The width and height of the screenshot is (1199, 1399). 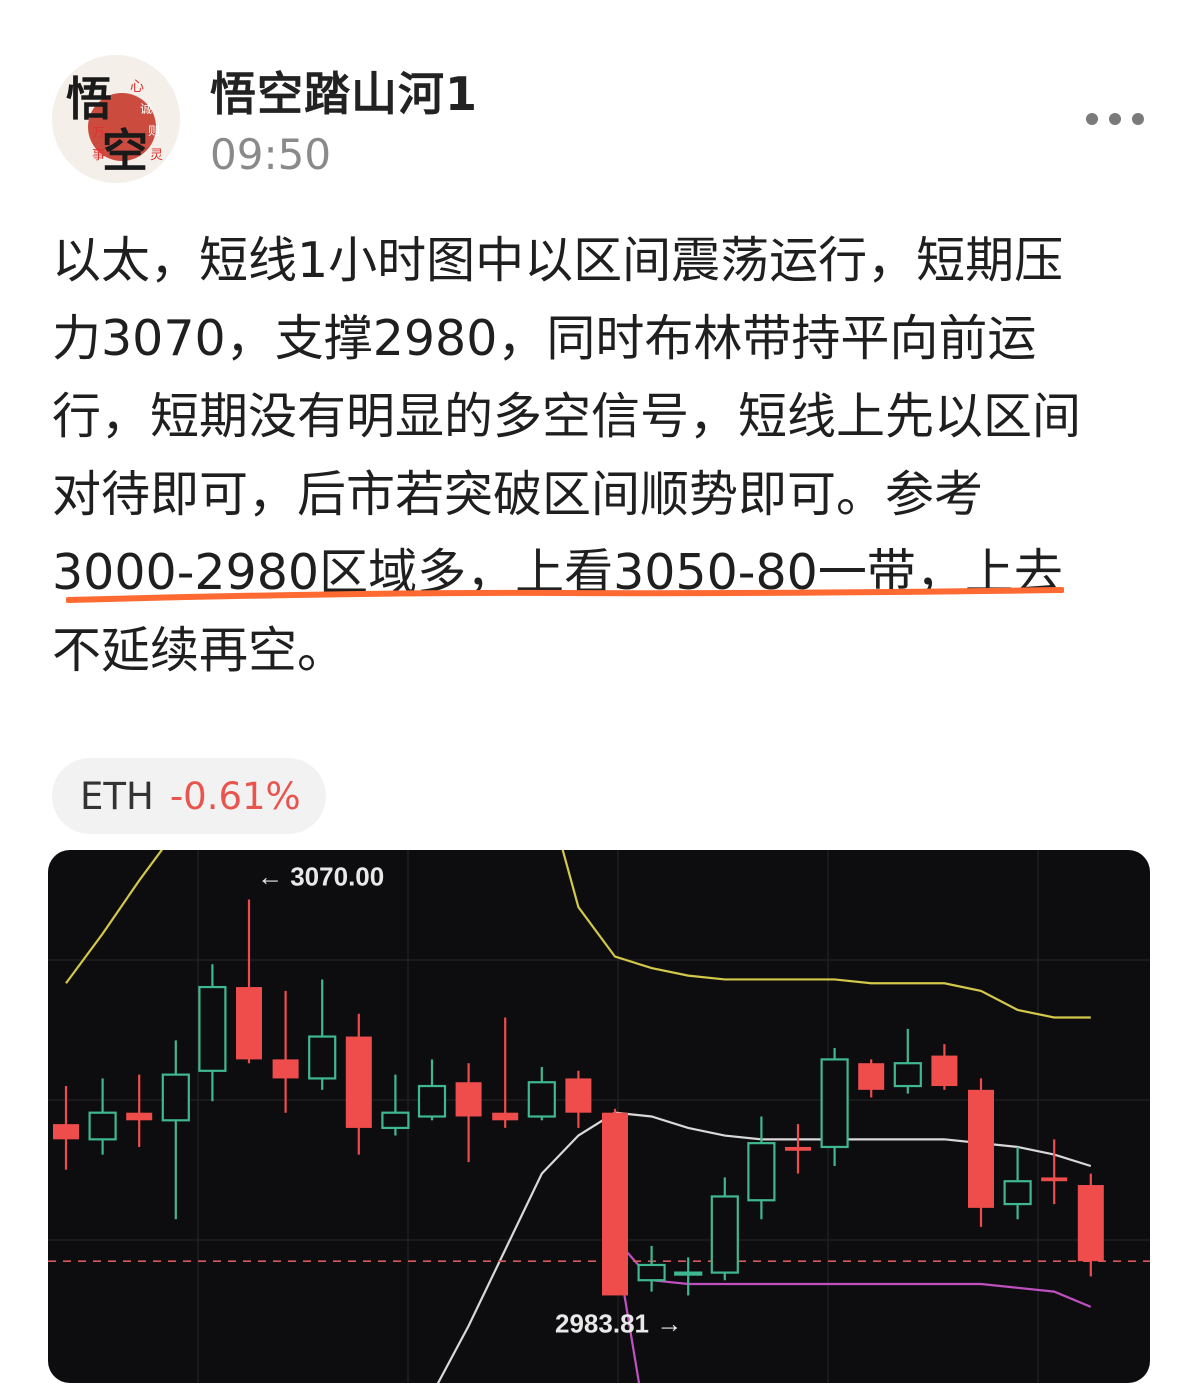 What do you see at coordinates (618, 1323) in the screenshot?
I see `low-price-label: 2983.81 →` at bounding box center [618, 1323].